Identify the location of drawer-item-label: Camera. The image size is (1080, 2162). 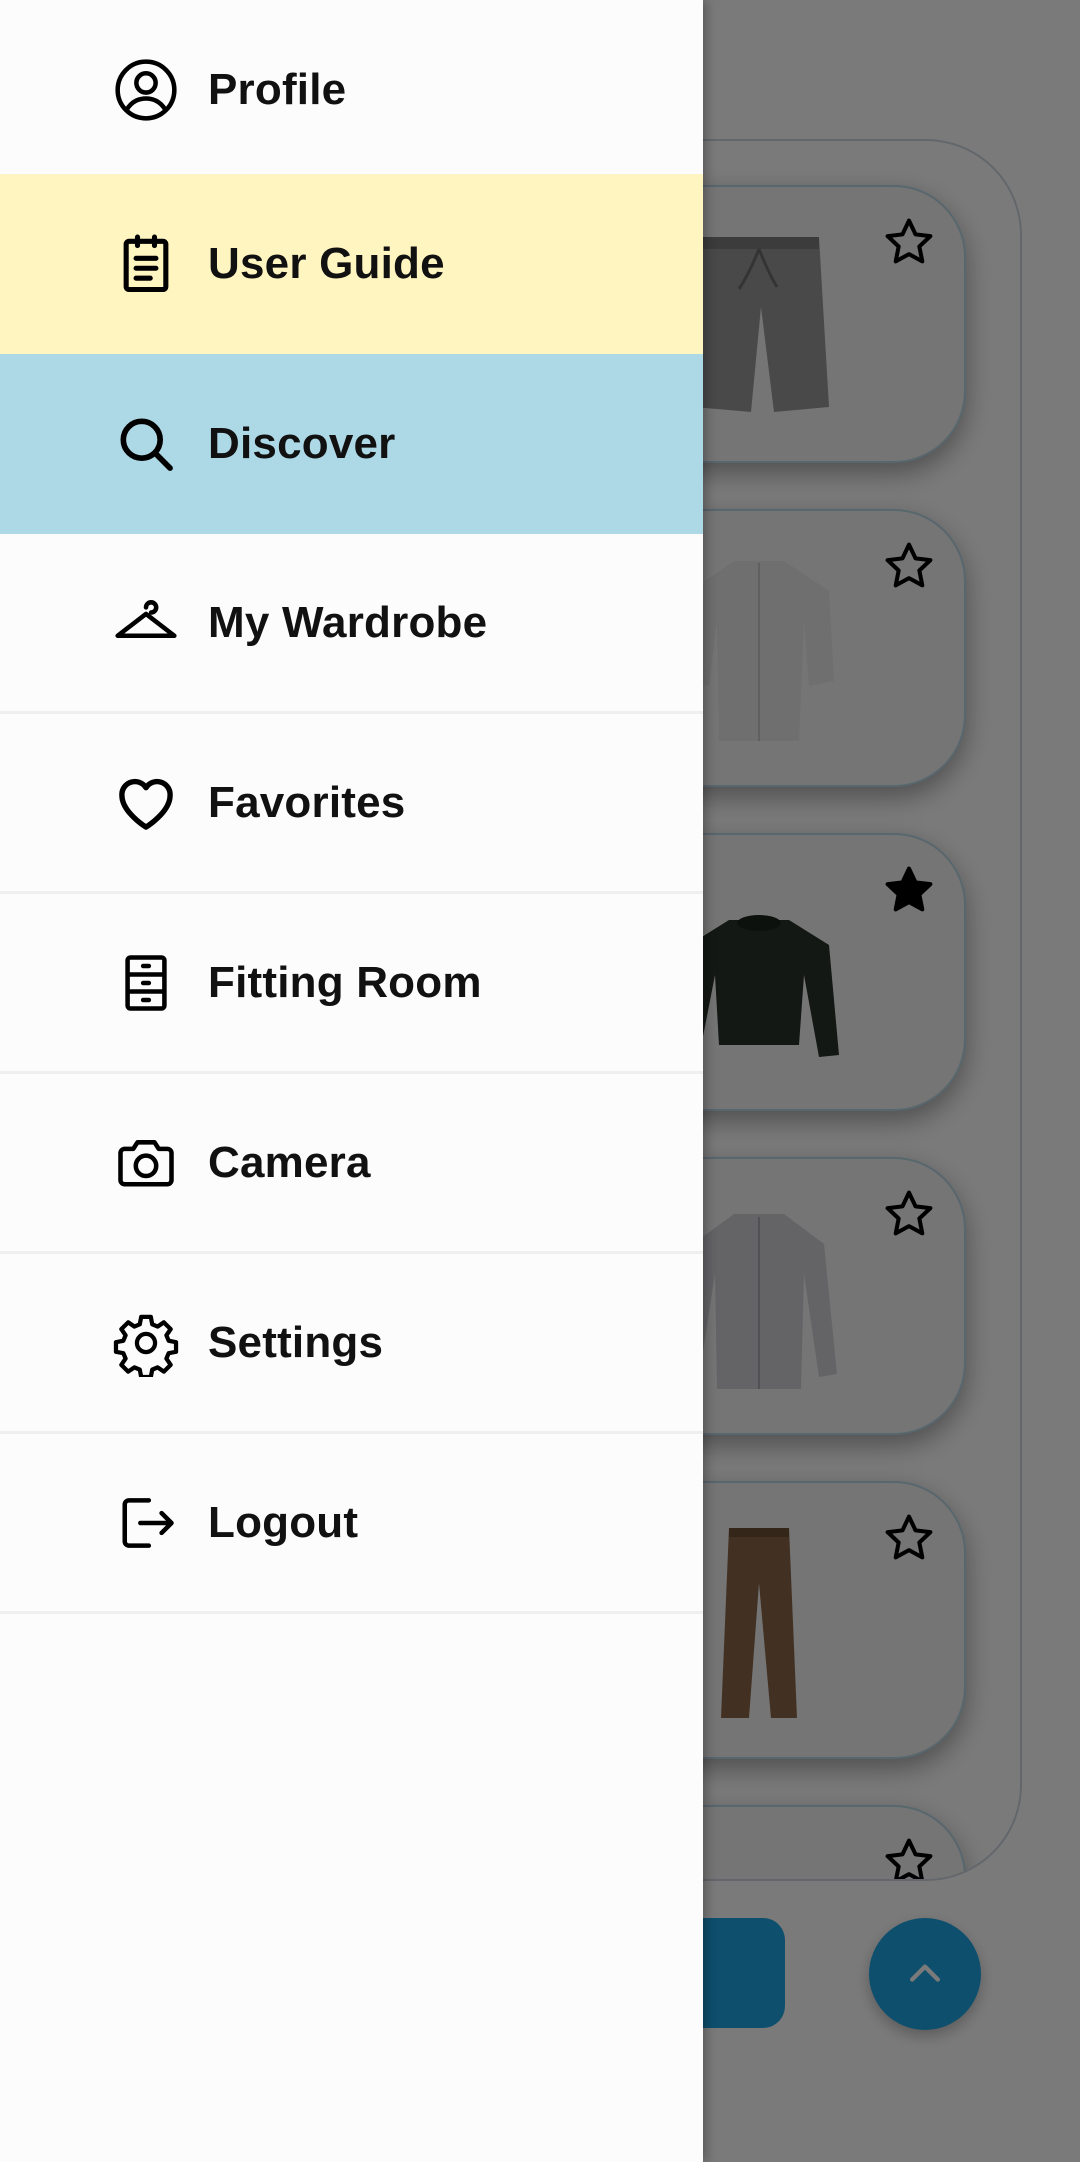
(289, 1162).